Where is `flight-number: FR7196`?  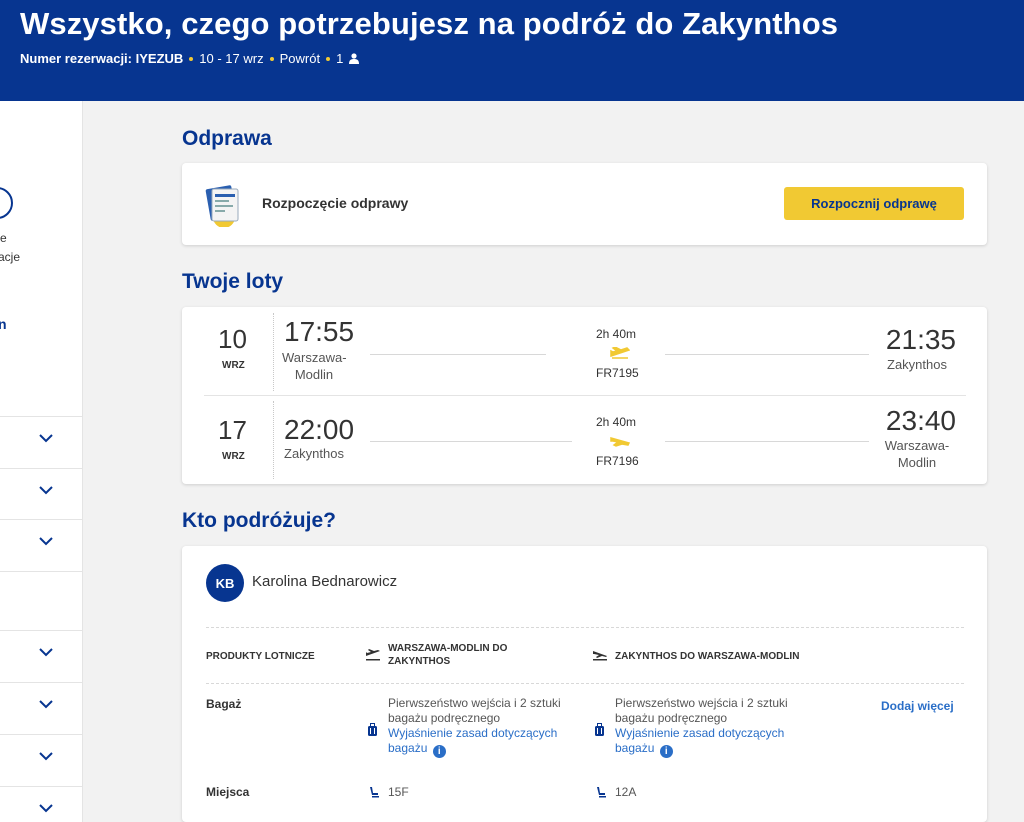 flight-number: FR7196 is located at coordinates (617, 461).